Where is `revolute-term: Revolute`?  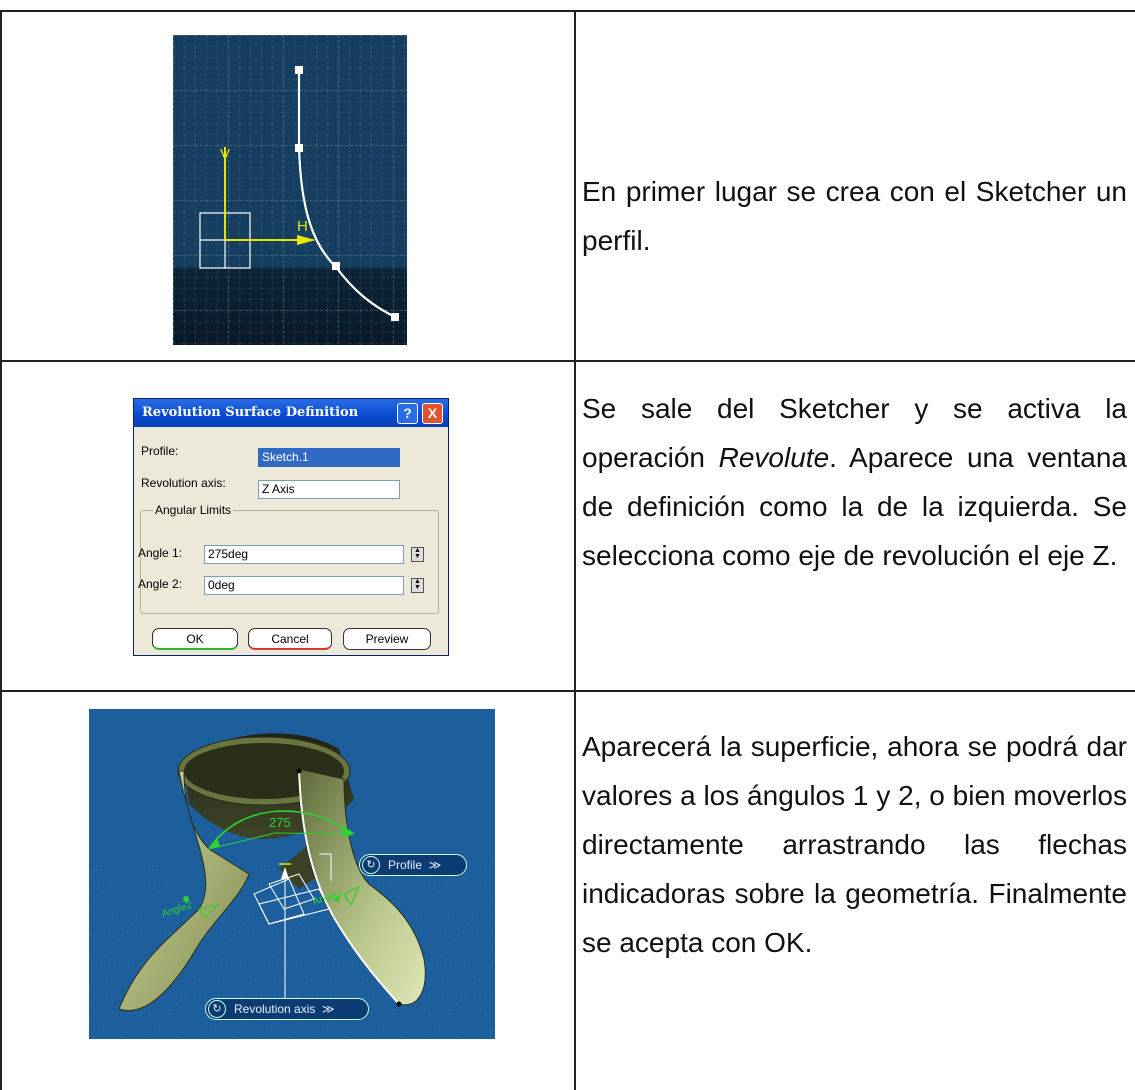
revolute-term: Revolute is located at coordinates (774, 457).